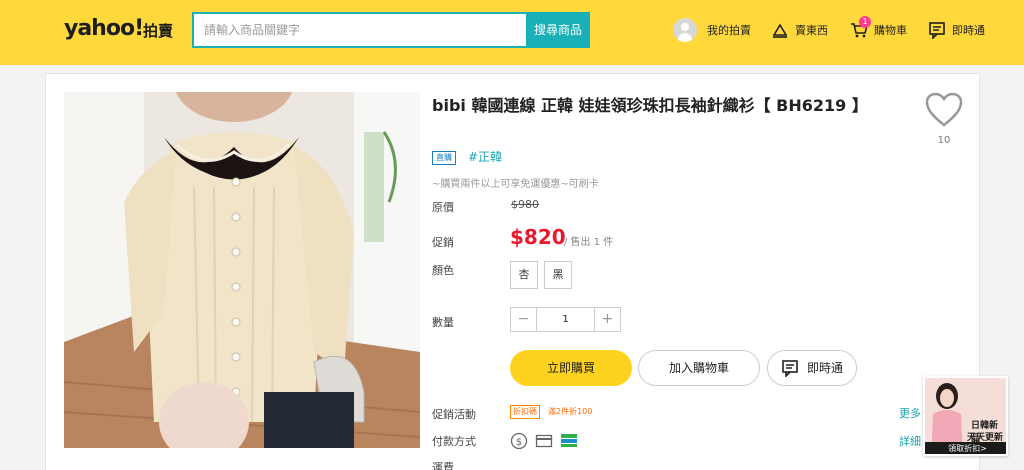 The height and width of the screenshot is (470, 1024). I want to click on nav-cart-label: 購物車, so click(890, 30).